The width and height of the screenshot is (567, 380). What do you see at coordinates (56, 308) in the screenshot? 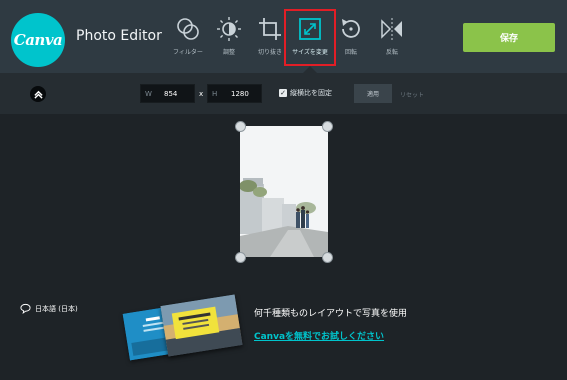
I see `language-label: 日本語 (日本)` at bounding box center [56, 308].